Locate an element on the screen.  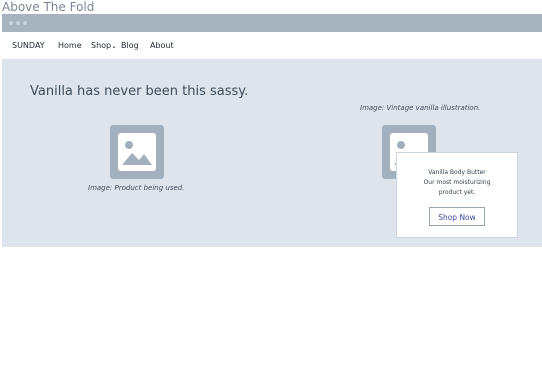
shop-now-button: Shop Now is located at coordinates (457, 216).